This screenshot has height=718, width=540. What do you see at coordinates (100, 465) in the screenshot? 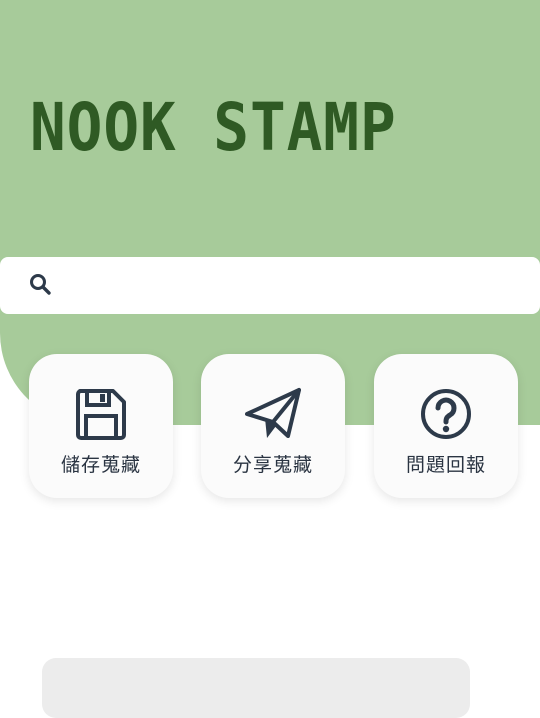
I see `save-collection-label: 儲存蒐藏` at bounding box center [100, 465].